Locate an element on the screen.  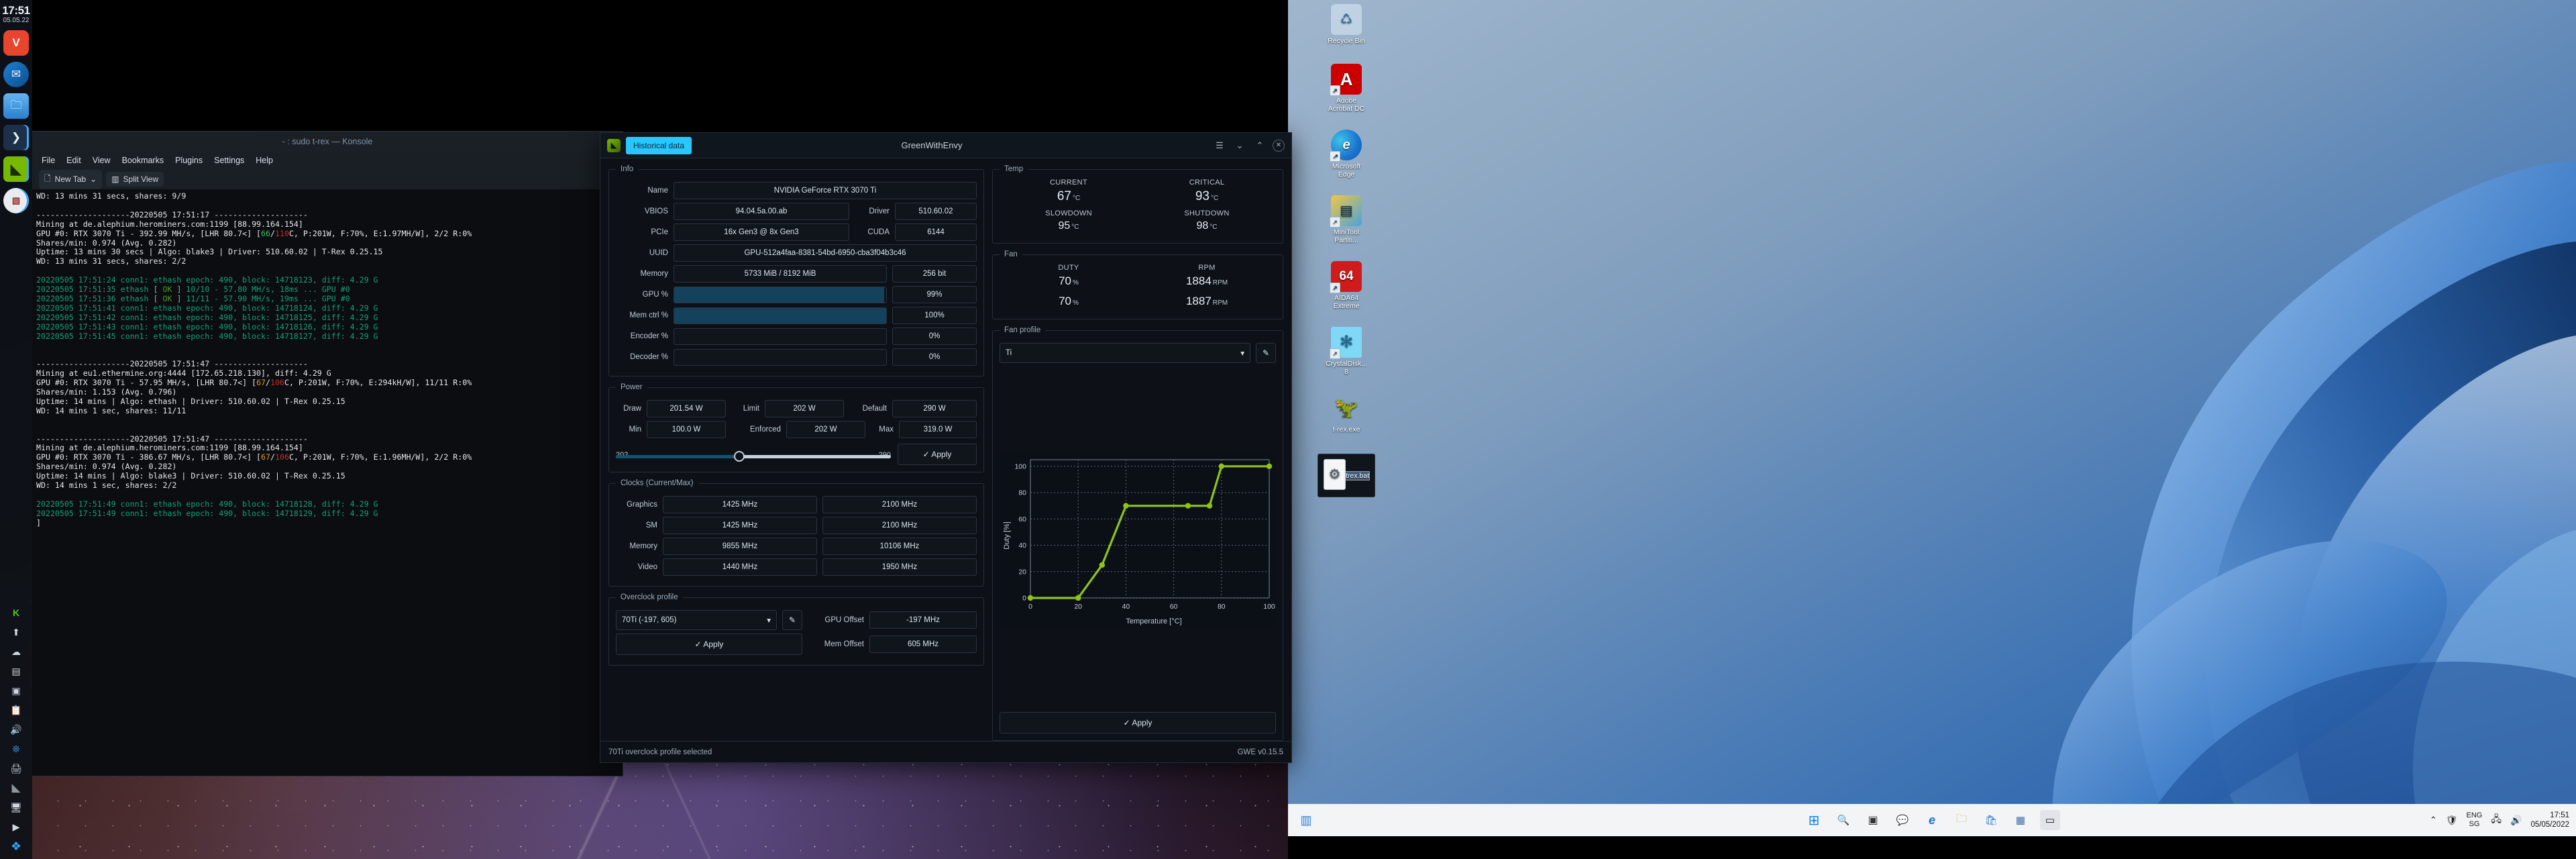
edge-button: e is located at coordinates (1932, 820).